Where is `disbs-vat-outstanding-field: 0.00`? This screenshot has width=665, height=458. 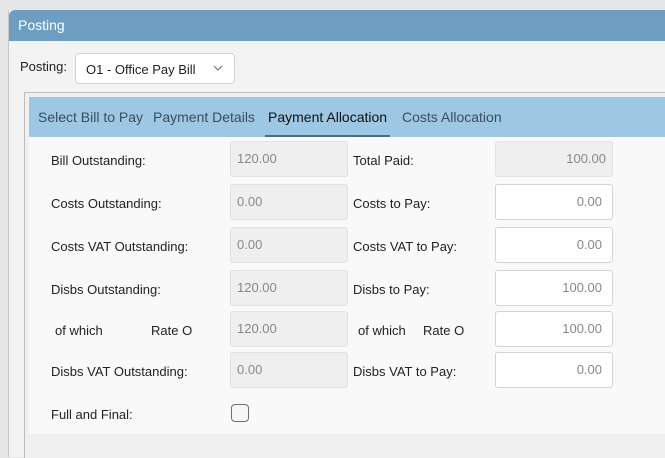 disbs-vat-outstanding-field: 0.00 is located at coordinates (289, 370).